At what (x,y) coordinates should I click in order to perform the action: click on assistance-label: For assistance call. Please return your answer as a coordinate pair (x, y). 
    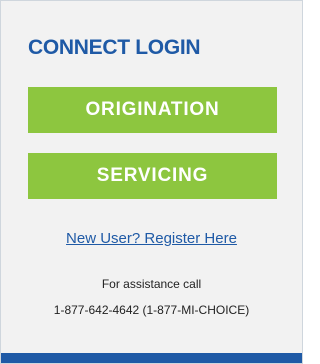
    Looking at the image, I should click on (151, 284).